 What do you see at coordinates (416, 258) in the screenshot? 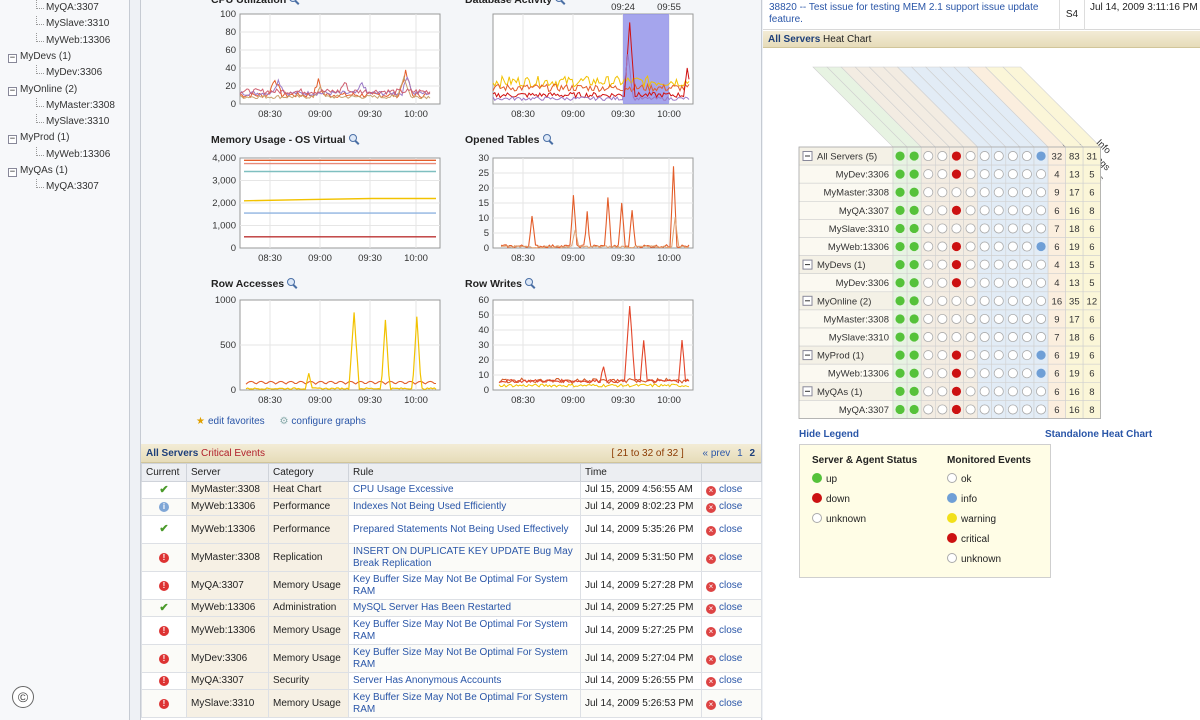
I see `x-tick-label: 10:00` at bounding box center [416, 258].